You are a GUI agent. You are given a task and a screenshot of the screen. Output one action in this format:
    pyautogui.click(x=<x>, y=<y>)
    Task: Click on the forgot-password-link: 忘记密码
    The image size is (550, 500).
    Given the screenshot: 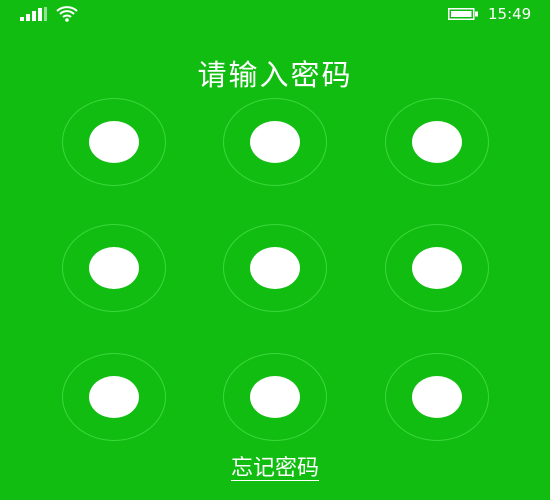 What is the action you would take?
    pyautogui.click(x=275, y=468)
    